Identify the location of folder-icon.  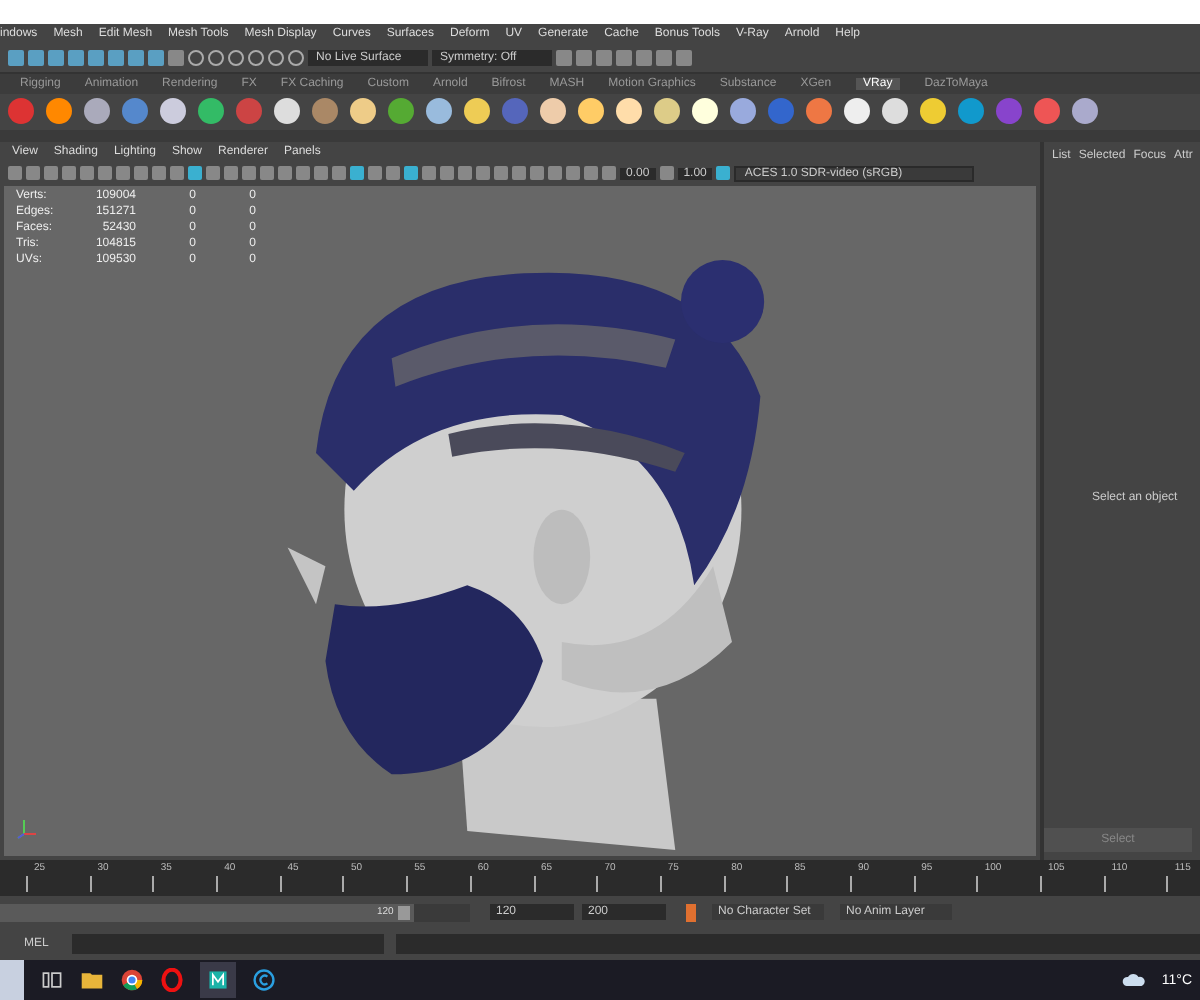
(92, 980).